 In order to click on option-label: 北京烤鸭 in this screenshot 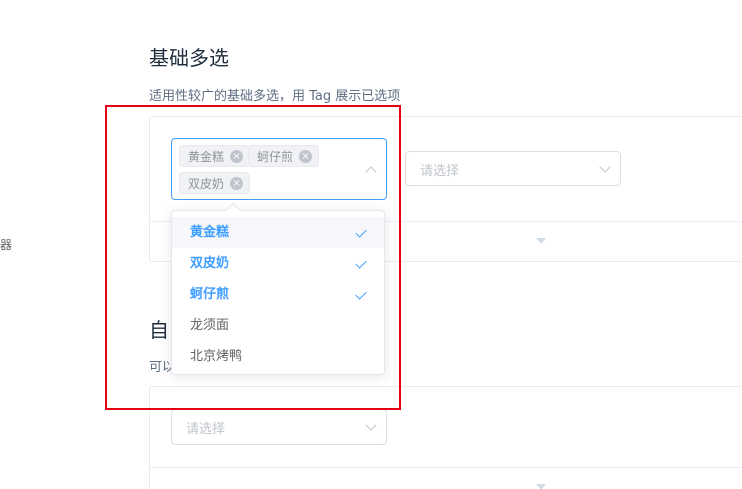, I will do `click(216, 356)`.